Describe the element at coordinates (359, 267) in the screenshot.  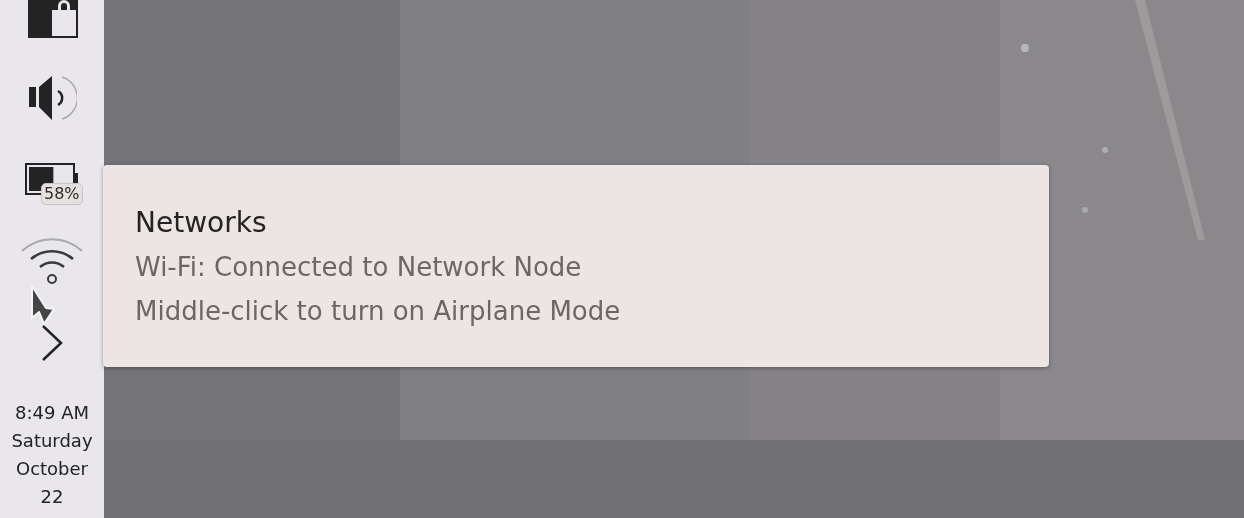
I see `tooltip-line: Wi-Fi: Connected to Network Node` at that location.